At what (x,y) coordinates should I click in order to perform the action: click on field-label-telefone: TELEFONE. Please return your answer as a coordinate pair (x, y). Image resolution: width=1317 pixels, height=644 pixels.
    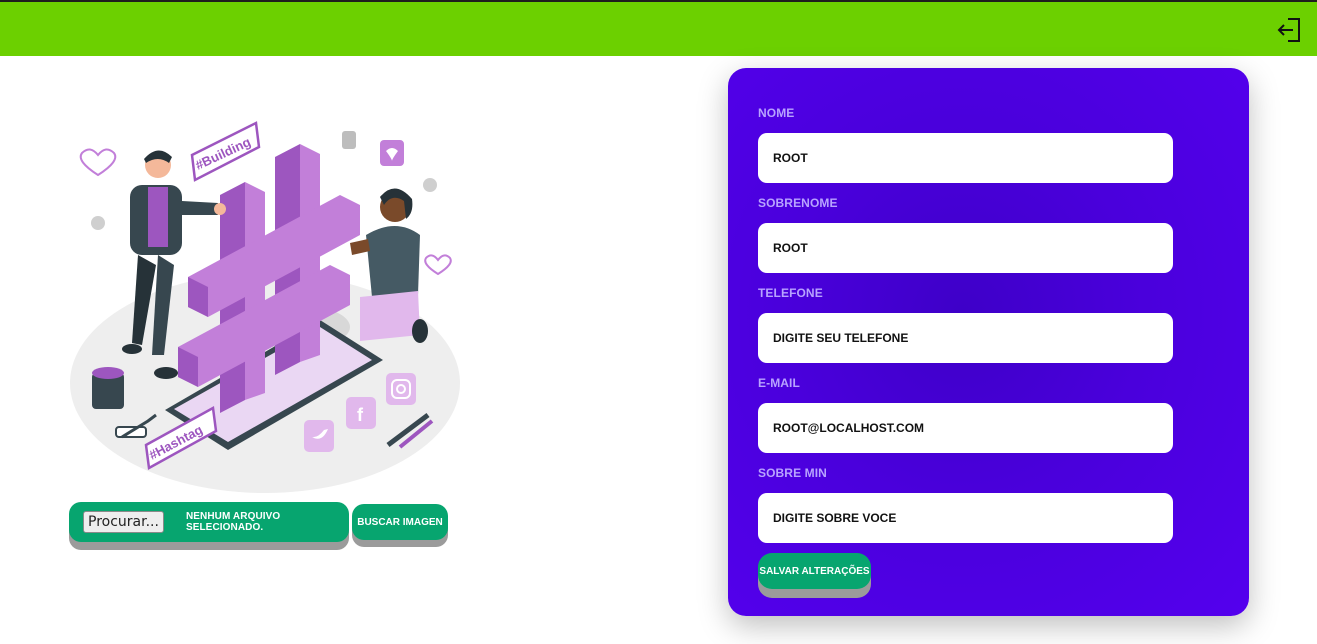
    Looking at the image, I should click on (790, 293).